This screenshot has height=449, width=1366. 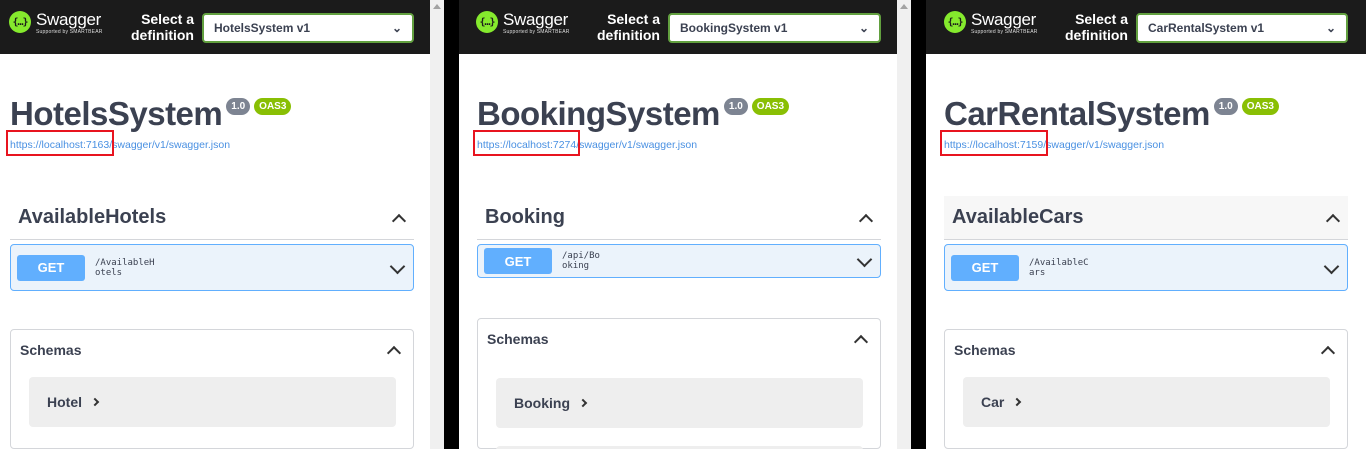 What do you see at coordinates (212, 402) in the screenshot?
I see `schema-model-hotel: Hotel` at bounding box center [212, 402].